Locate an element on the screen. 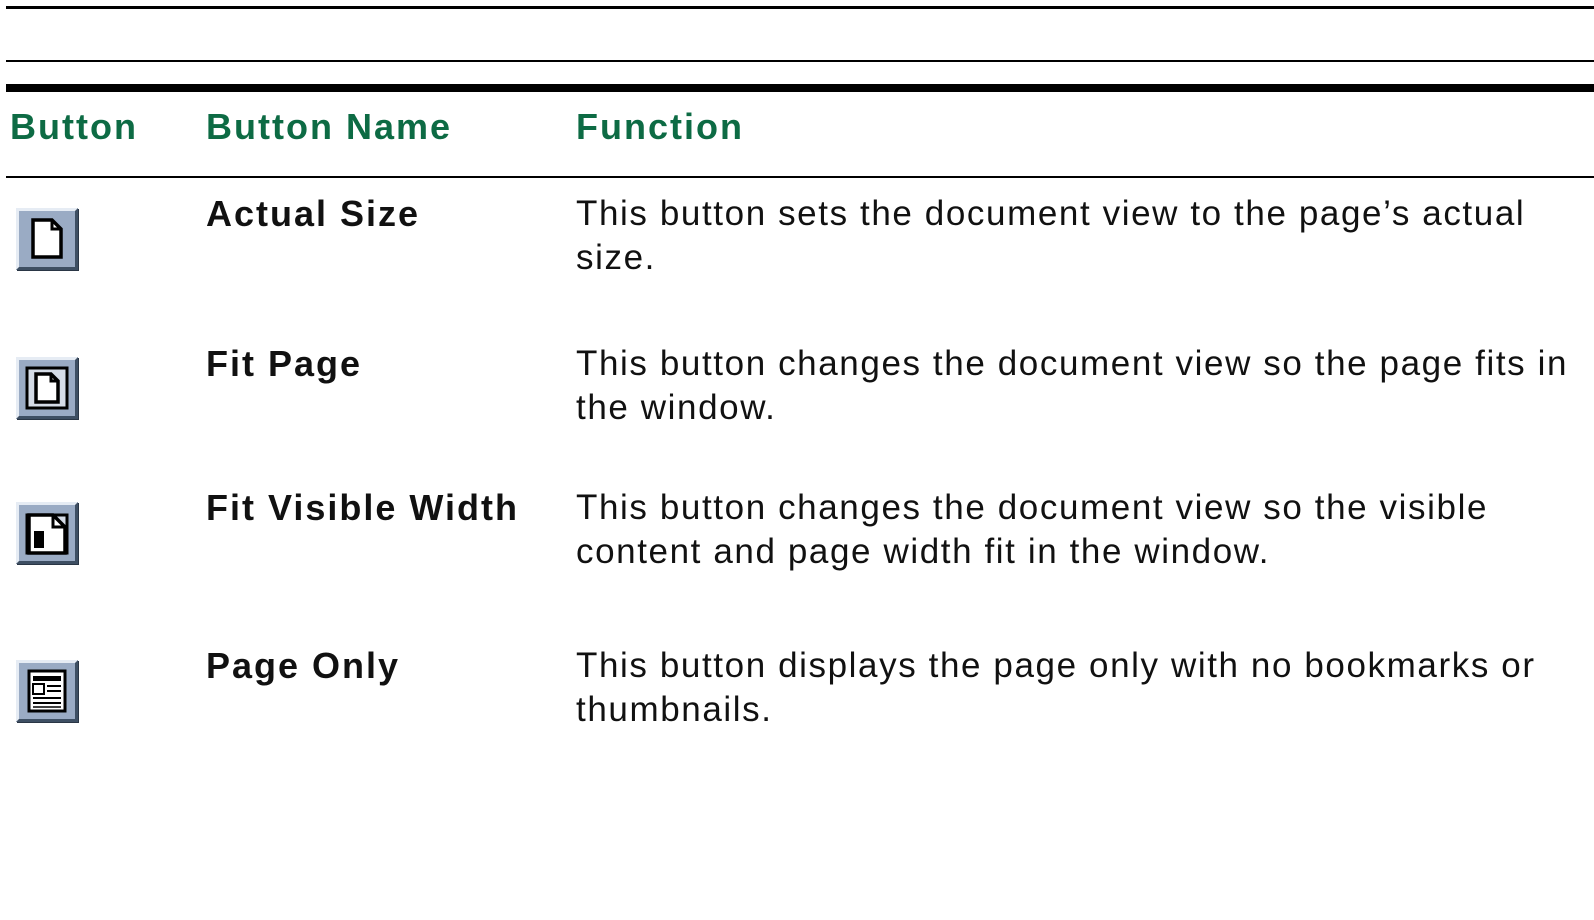  table-top-rule is located at coordinates (800, 88).